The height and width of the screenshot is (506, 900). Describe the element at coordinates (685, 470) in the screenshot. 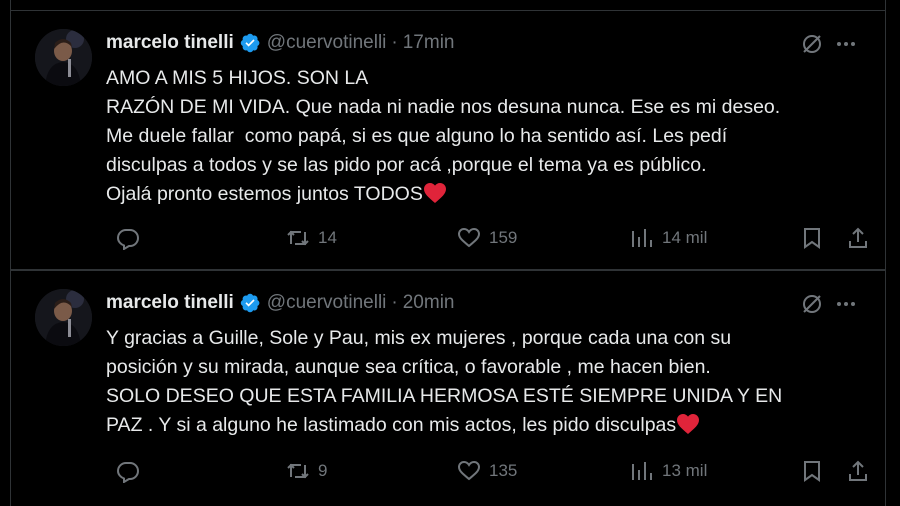

I see `view-count: 13 mil` at that location.